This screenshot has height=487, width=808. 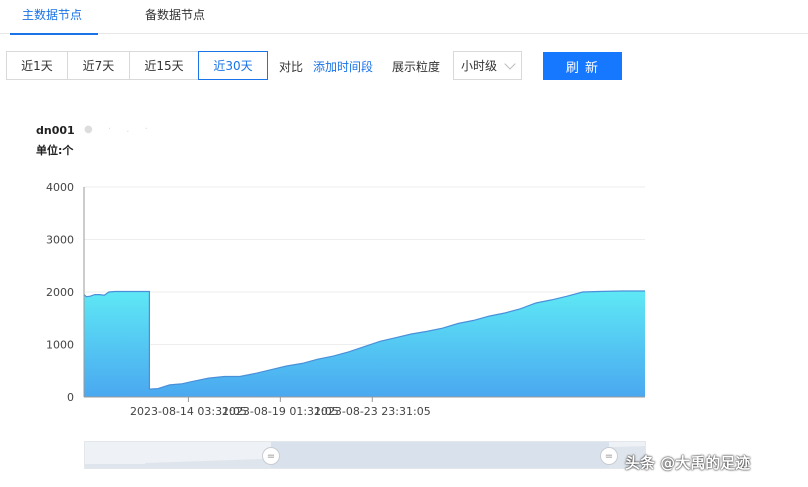 I want to click on range-1d-button: 近1天, so click(x=37, y=65).